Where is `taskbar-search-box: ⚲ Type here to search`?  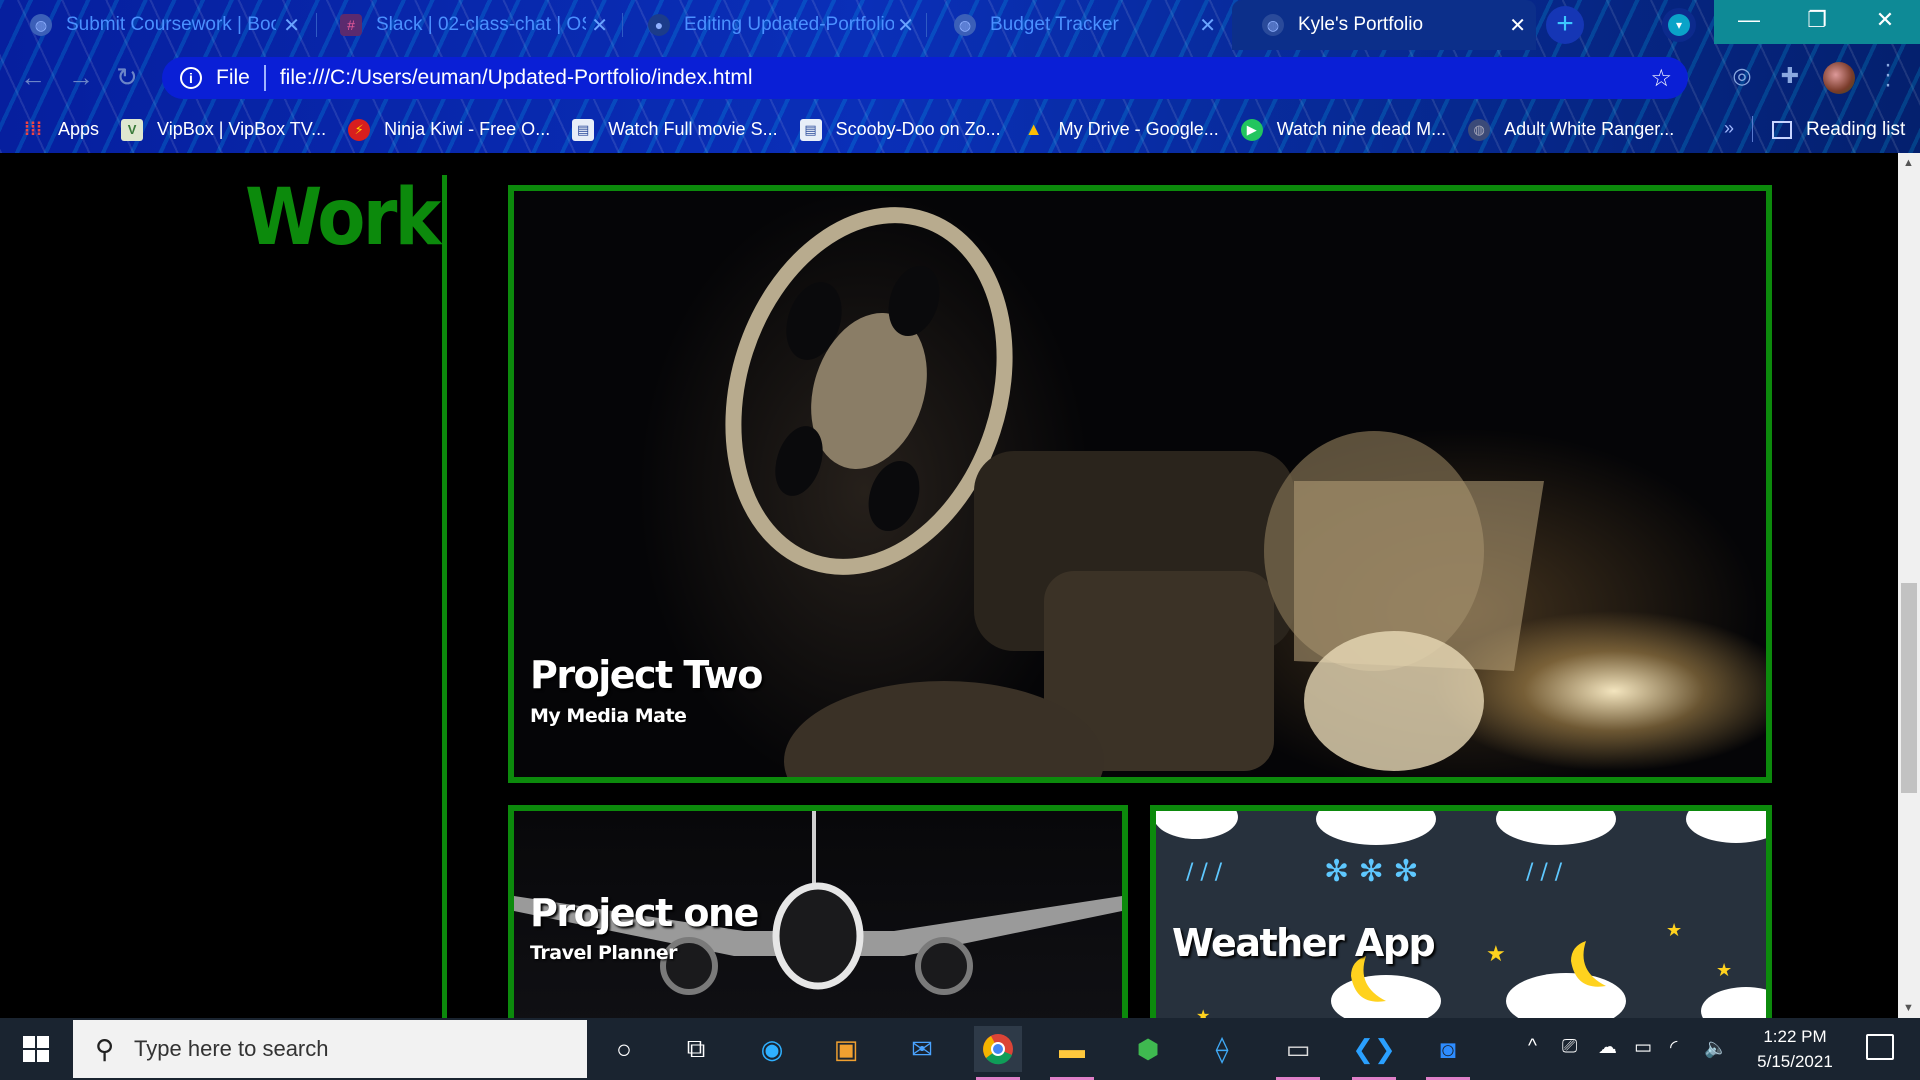 taskbar-search-box: ⚲ Type here to search is located at coordinates (330, 1049).